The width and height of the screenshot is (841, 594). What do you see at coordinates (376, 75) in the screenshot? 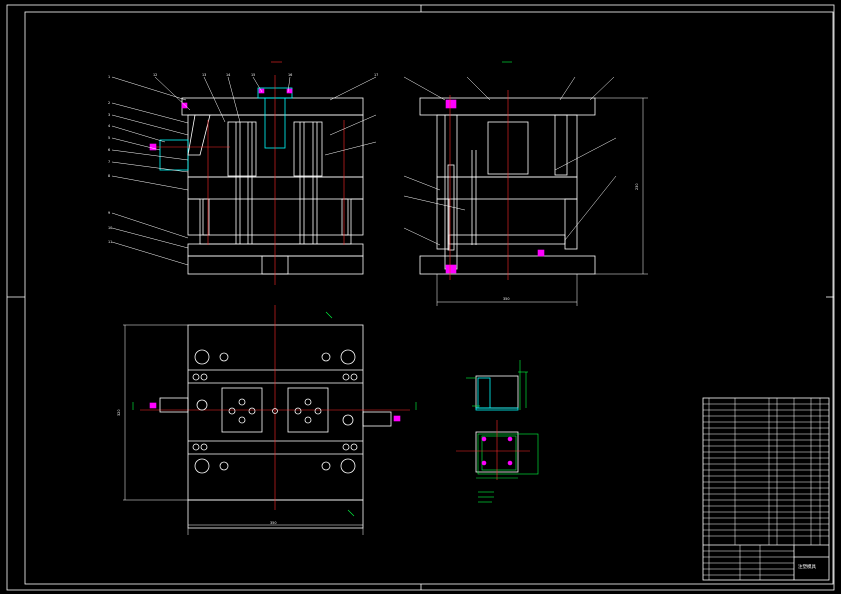
I see `part-number: 17` at bounding box center [376, 75].